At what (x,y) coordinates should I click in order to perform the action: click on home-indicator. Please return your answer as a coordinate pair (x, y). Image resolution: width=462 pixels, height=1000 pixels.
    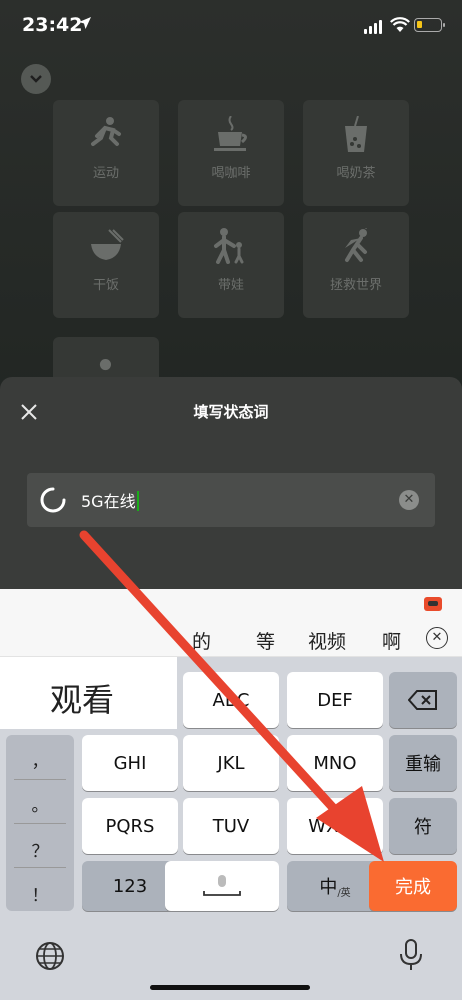
    Looking at the image, I should click on (230, 987).